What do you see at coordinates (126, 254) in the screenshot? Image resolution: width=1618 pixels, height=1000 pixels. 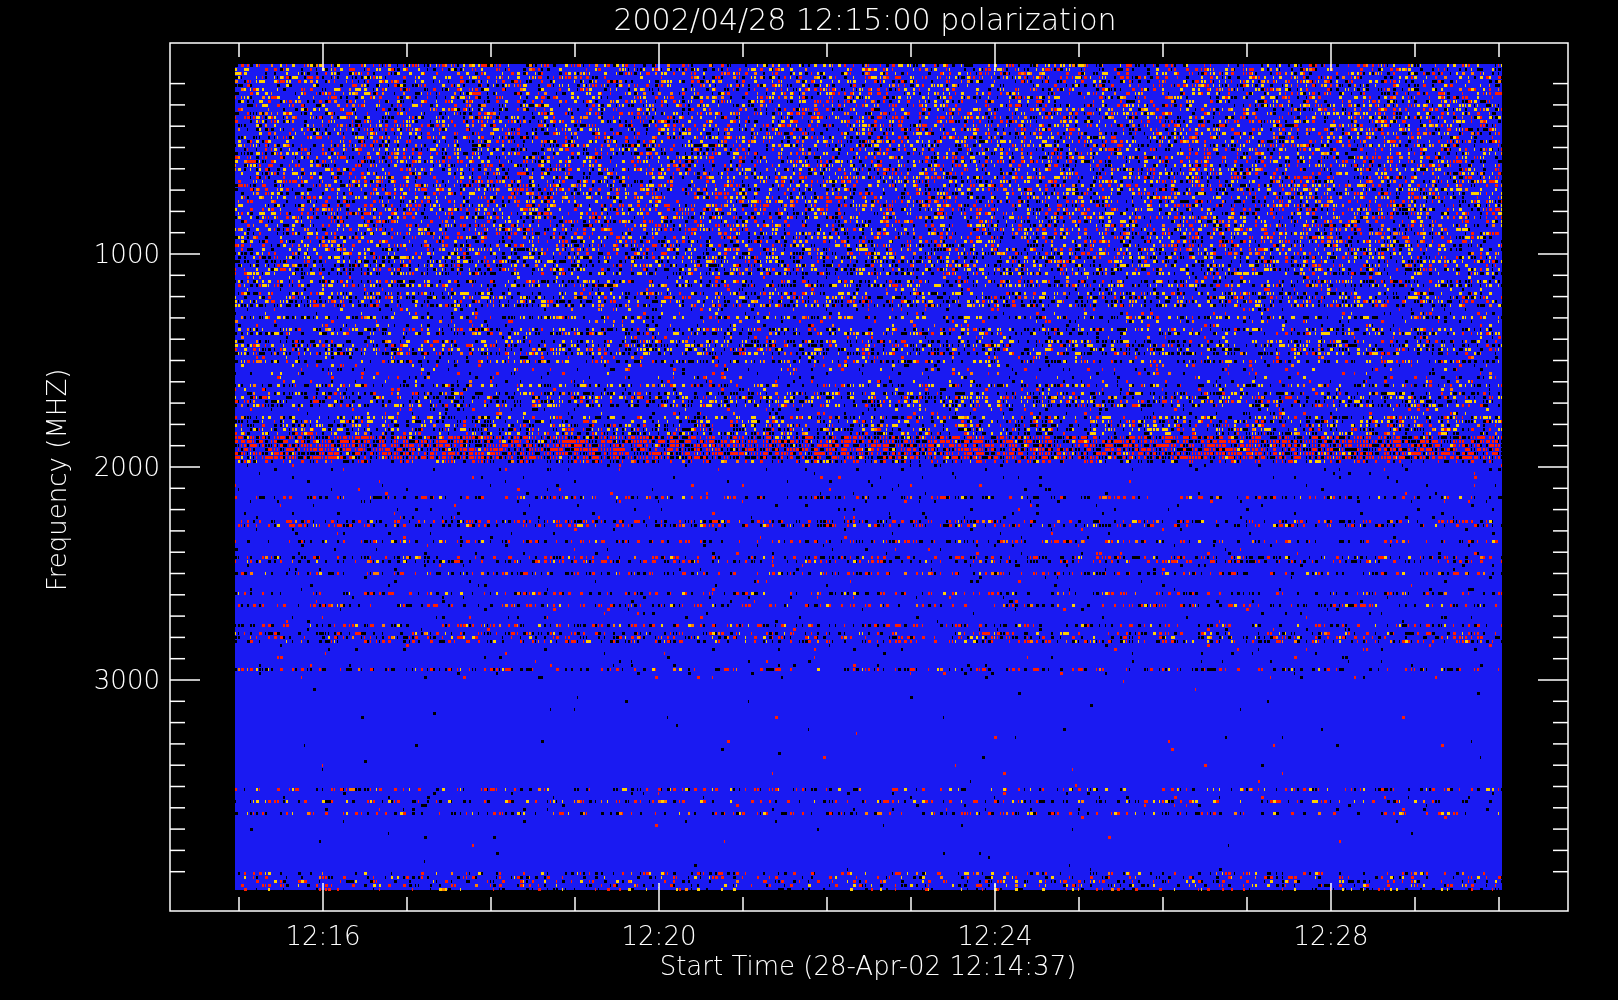 I see `axis-tick-label: 1000` at bounding box center [126, 254].